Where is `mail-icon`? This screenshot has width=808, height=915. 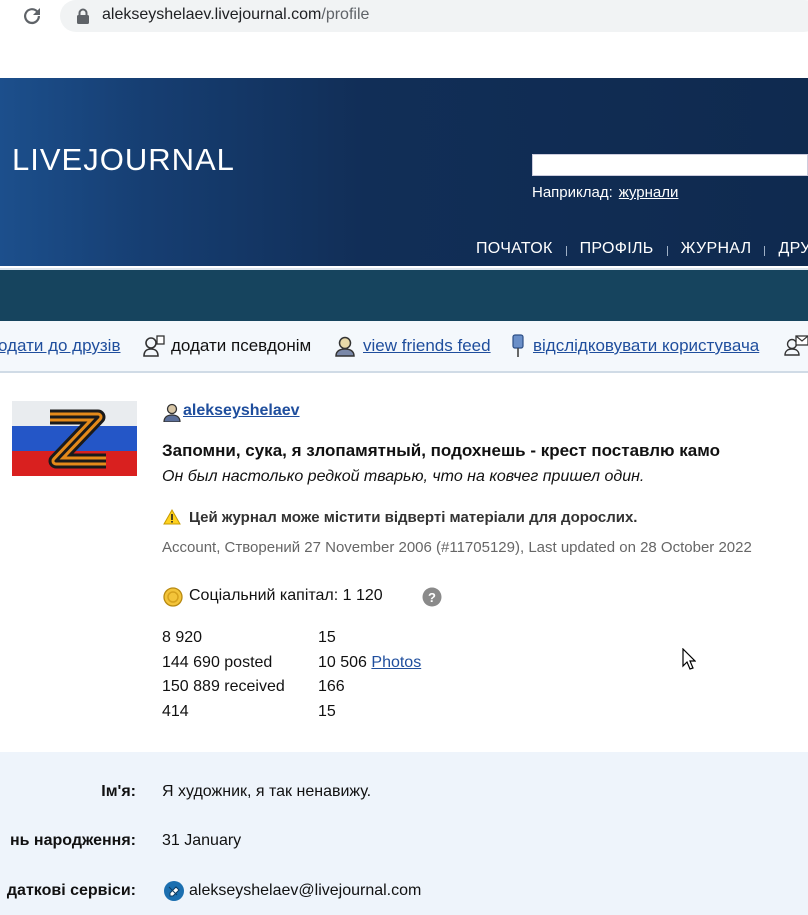
mail-icon is located at coordinates (796, 345).